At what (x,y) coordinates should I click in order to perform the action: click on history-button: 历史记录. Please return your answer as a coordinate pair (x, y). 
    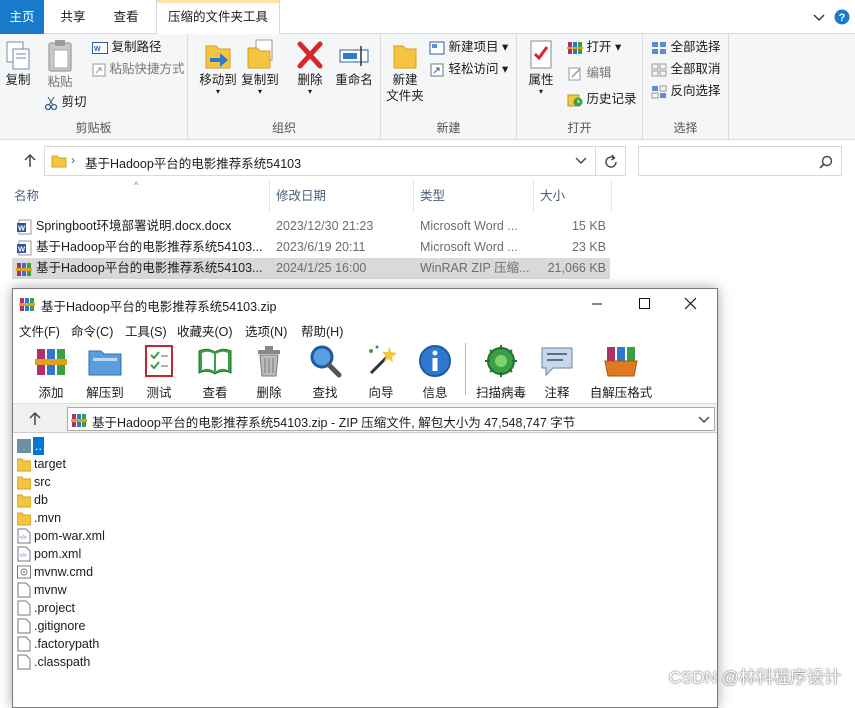
    Looking at the image, I should click on (602, 99).